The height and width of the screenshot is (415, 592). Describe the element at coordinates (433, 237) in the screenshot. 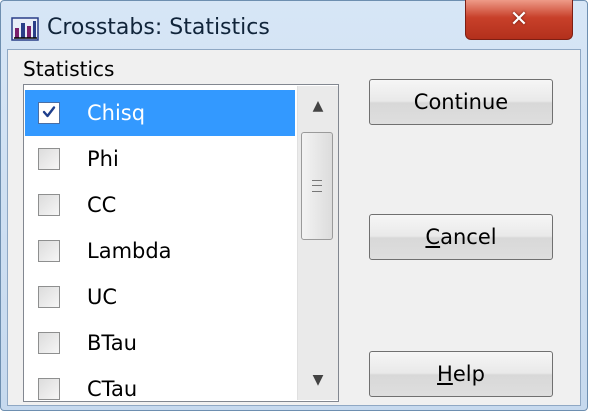

I see `cancel-accelerator: C` at that location.